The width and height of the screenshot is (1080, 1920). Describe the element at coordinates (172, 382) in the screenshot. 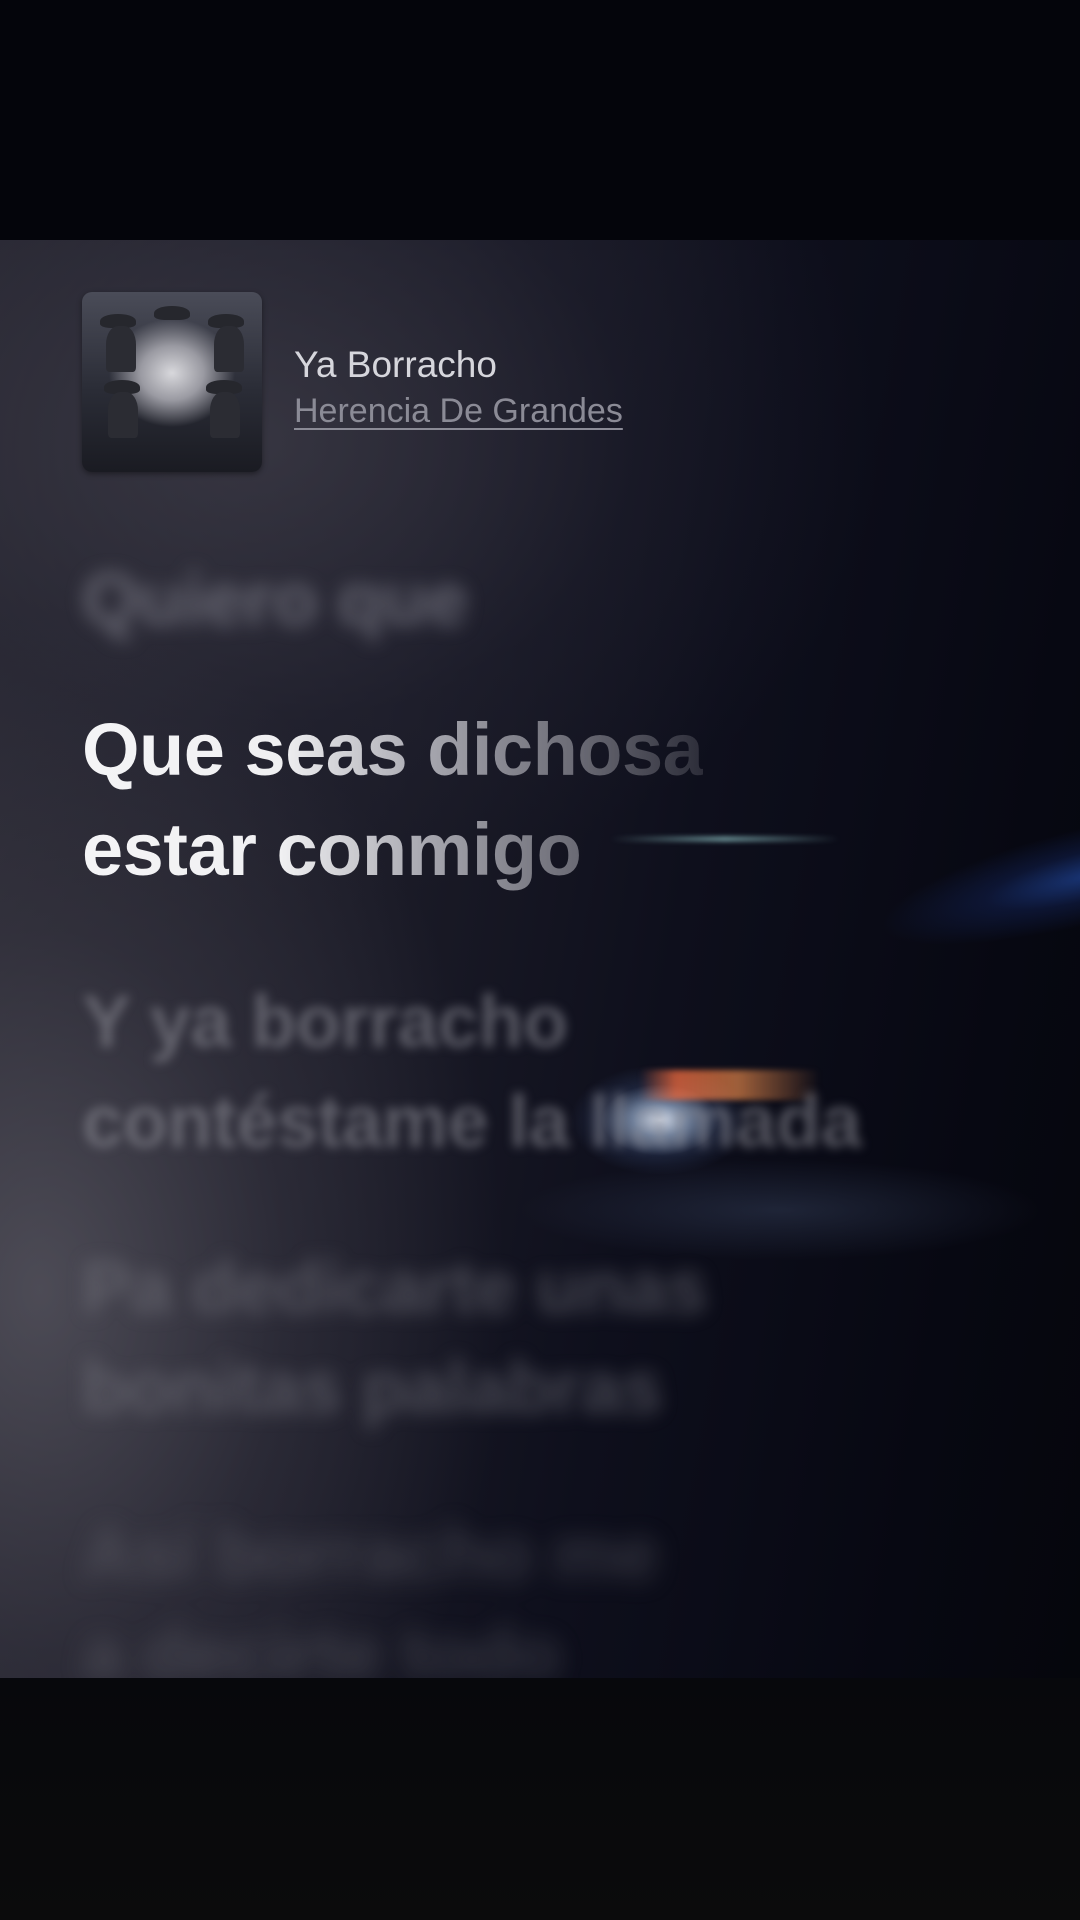

I see `album-art` at that location.